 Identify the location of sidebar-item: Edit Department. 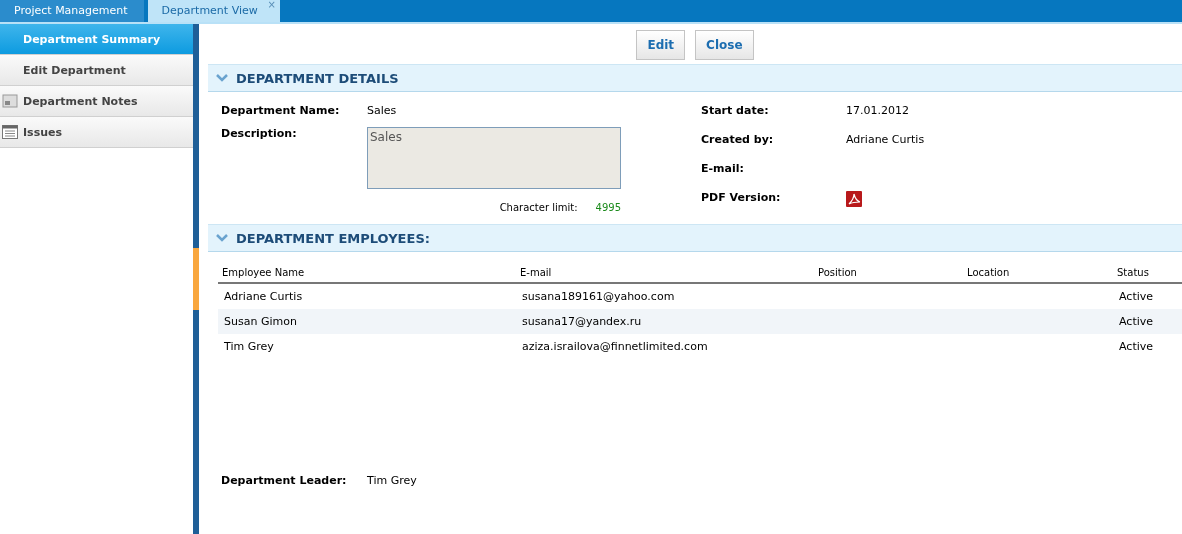
(96, 70).